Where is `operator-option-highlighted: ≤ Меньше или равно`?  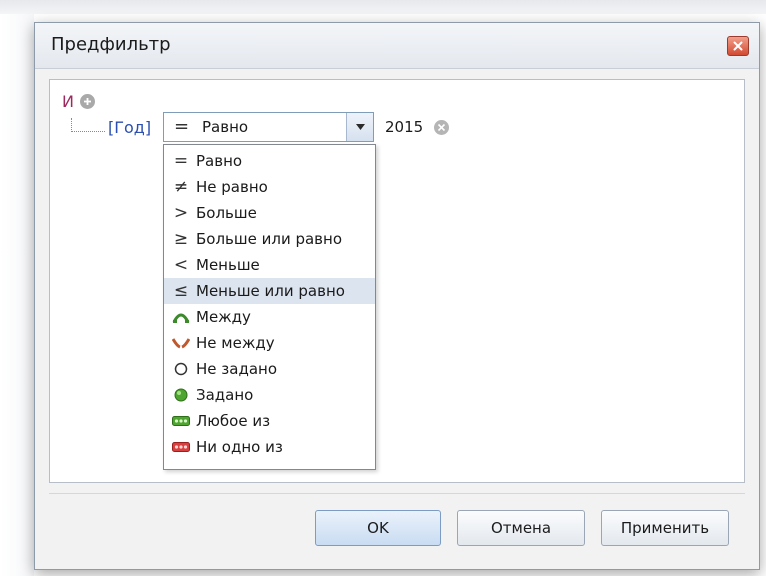
operator-option-highlighted: ≤ Меньше или равно is located at coordinates (269, 291).